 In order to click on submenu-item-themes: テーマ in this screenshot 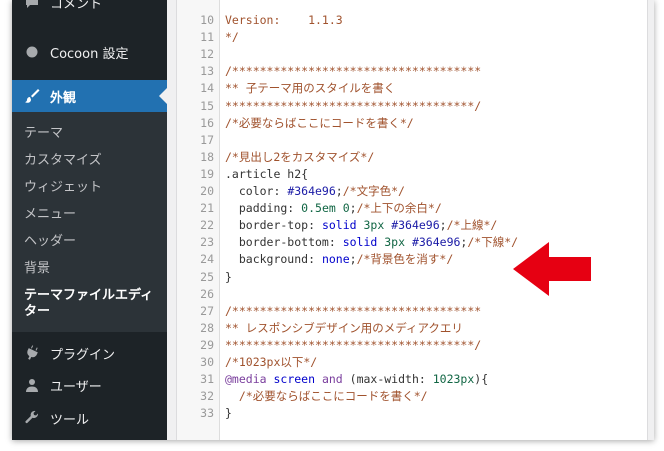, I will do `click(43, 134)`.